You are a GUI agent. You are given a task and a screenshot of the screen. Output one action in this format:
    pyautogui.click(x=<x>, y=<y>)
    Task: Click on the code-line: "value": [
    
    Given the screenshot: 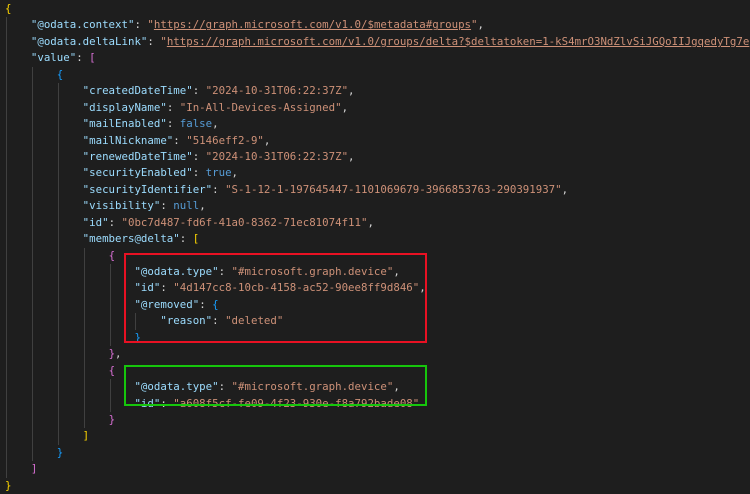 What is the action you would take?
    pyautogui.click(x=377, y=58)
    